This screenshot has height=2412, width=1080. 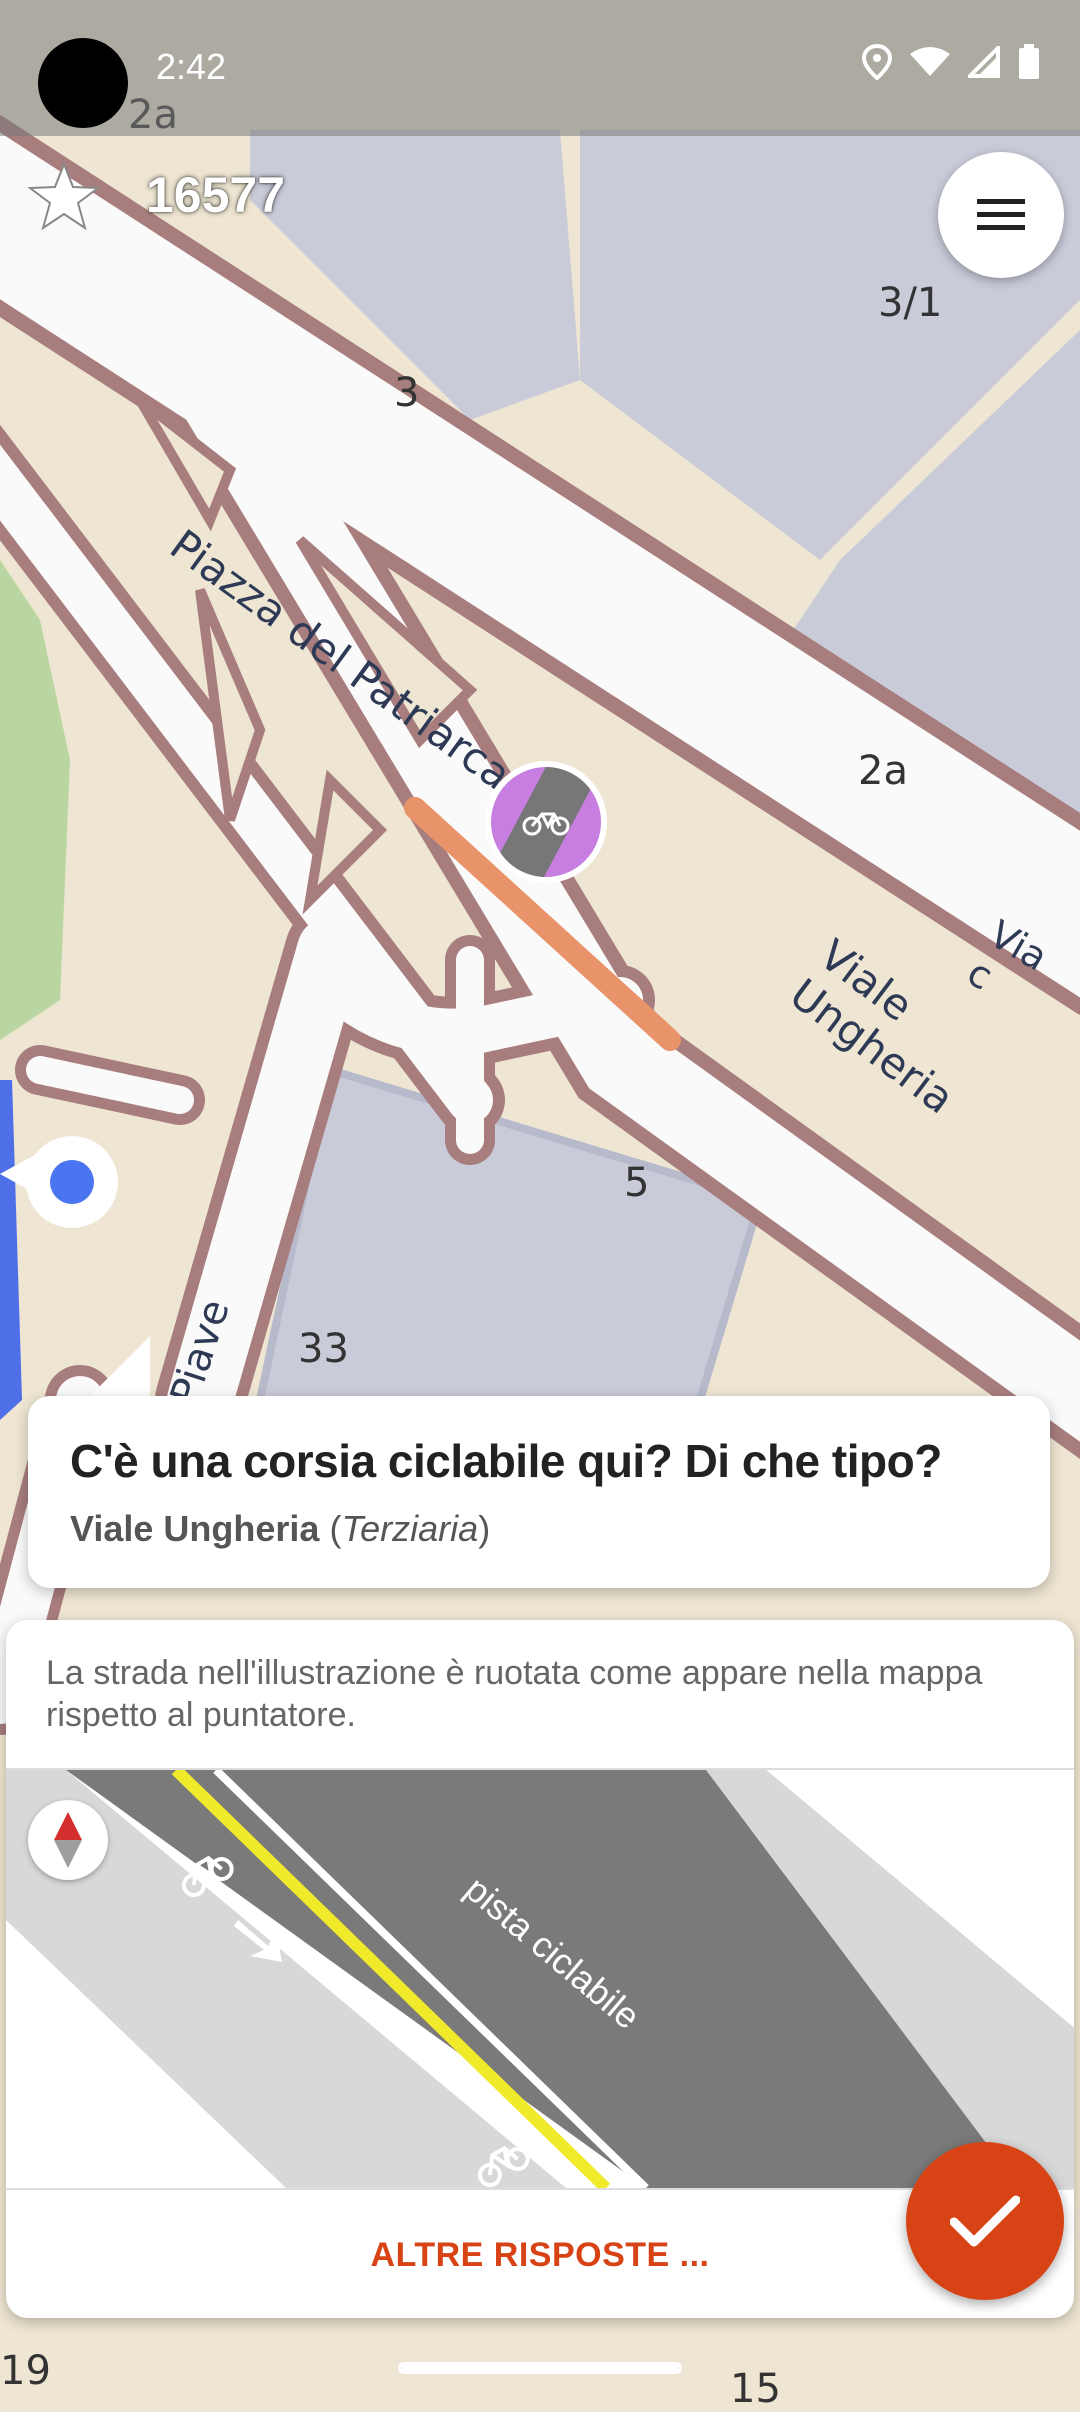 I want to click on house-number: 5, so click(x=637, y=1183).